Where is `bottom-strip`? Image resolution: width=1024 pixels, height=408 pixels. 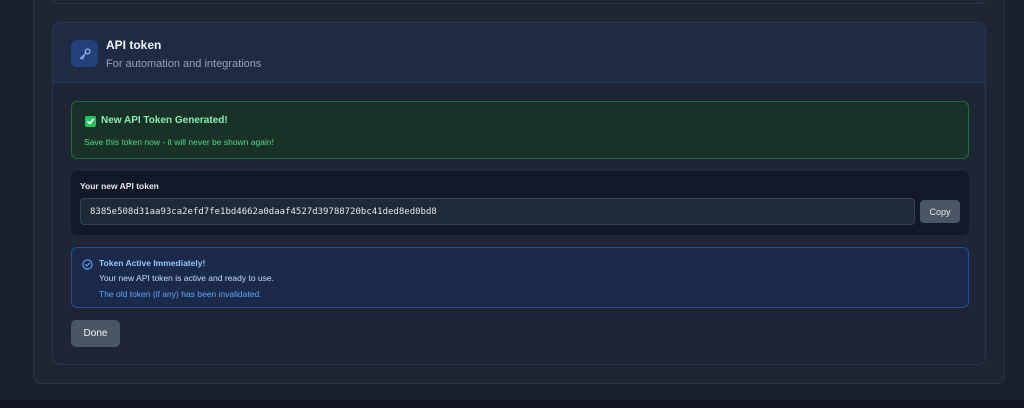
bottom-strip is located at coordinates (512, 404).